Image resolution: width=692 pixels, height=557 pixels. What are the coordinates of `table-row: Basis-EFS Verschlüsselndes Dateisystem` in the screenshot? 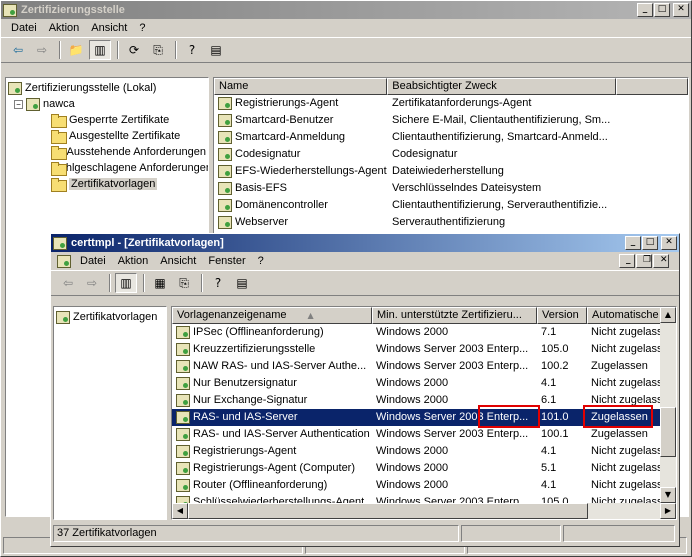 It's located at (451, 188).